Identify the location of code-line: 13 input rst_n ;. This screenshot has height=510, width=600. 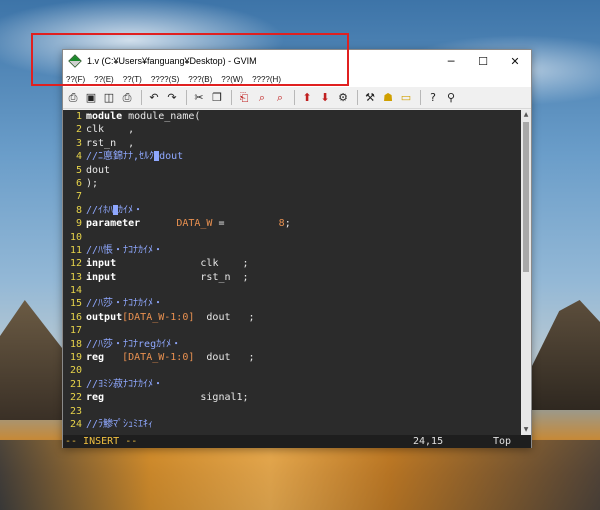
(292, 277).